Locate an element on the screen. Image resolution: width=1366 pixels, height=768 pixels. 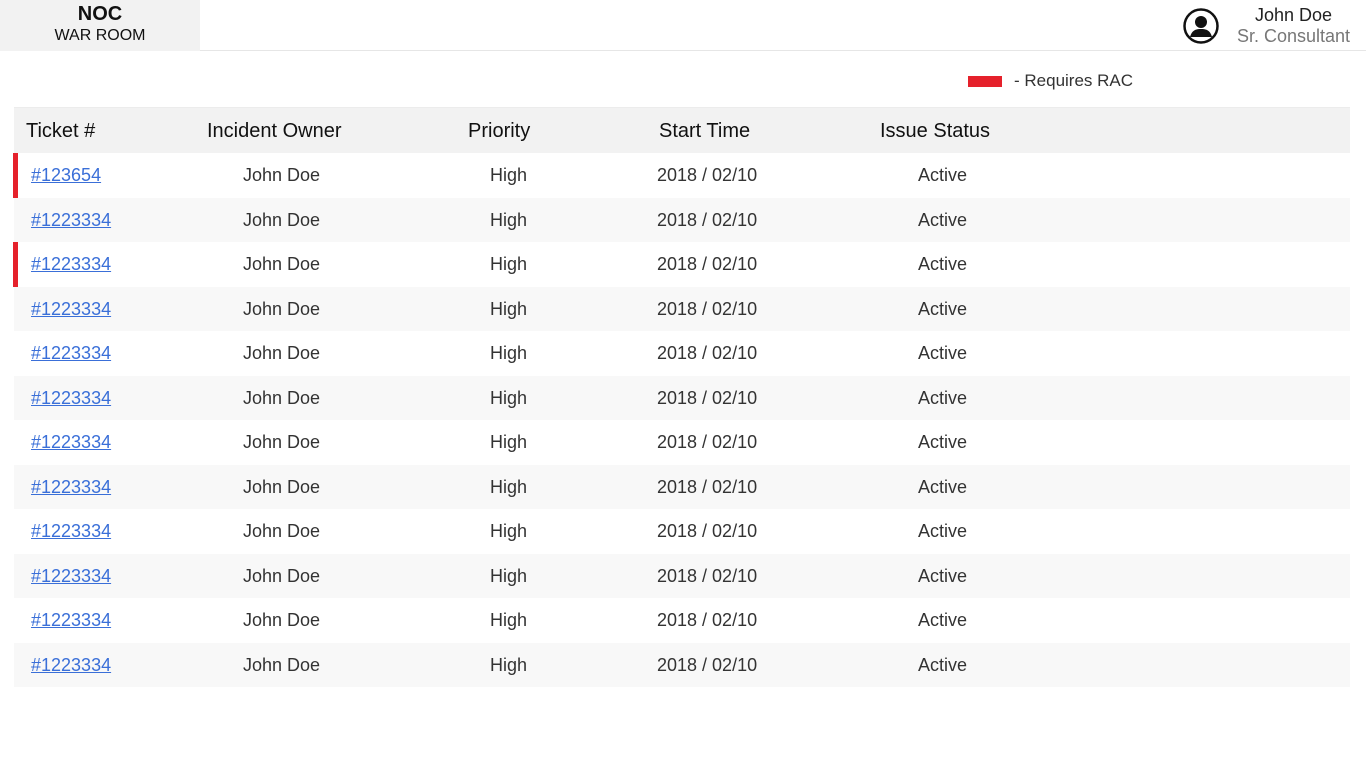
table-row: #123654 John Doe High 2018 / 02/10 Active is located at coordinates (681, 175).